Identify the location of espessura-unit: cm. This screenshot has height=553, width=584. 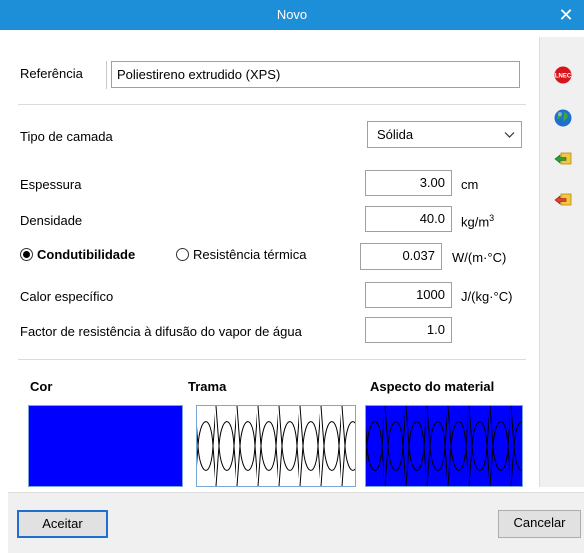
(470, 184).